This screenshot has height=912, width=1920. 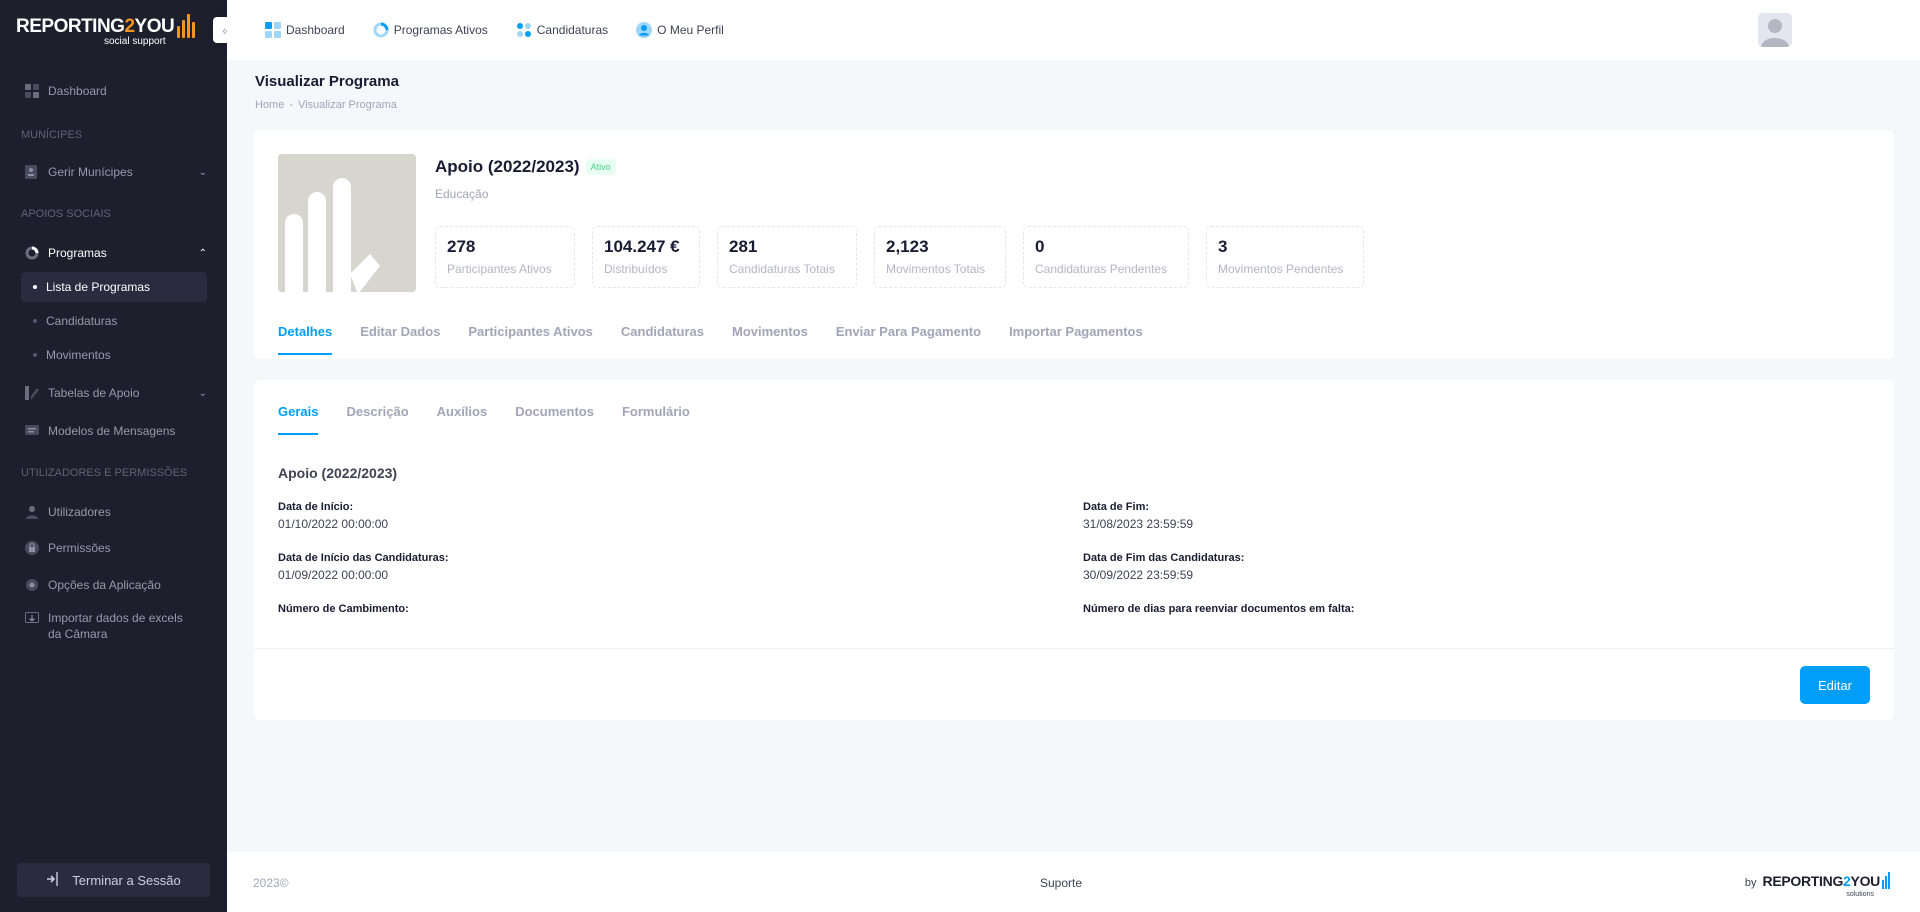 I want to click on tab-editar-dados: Editar Dados, so click(x=400, y=339).